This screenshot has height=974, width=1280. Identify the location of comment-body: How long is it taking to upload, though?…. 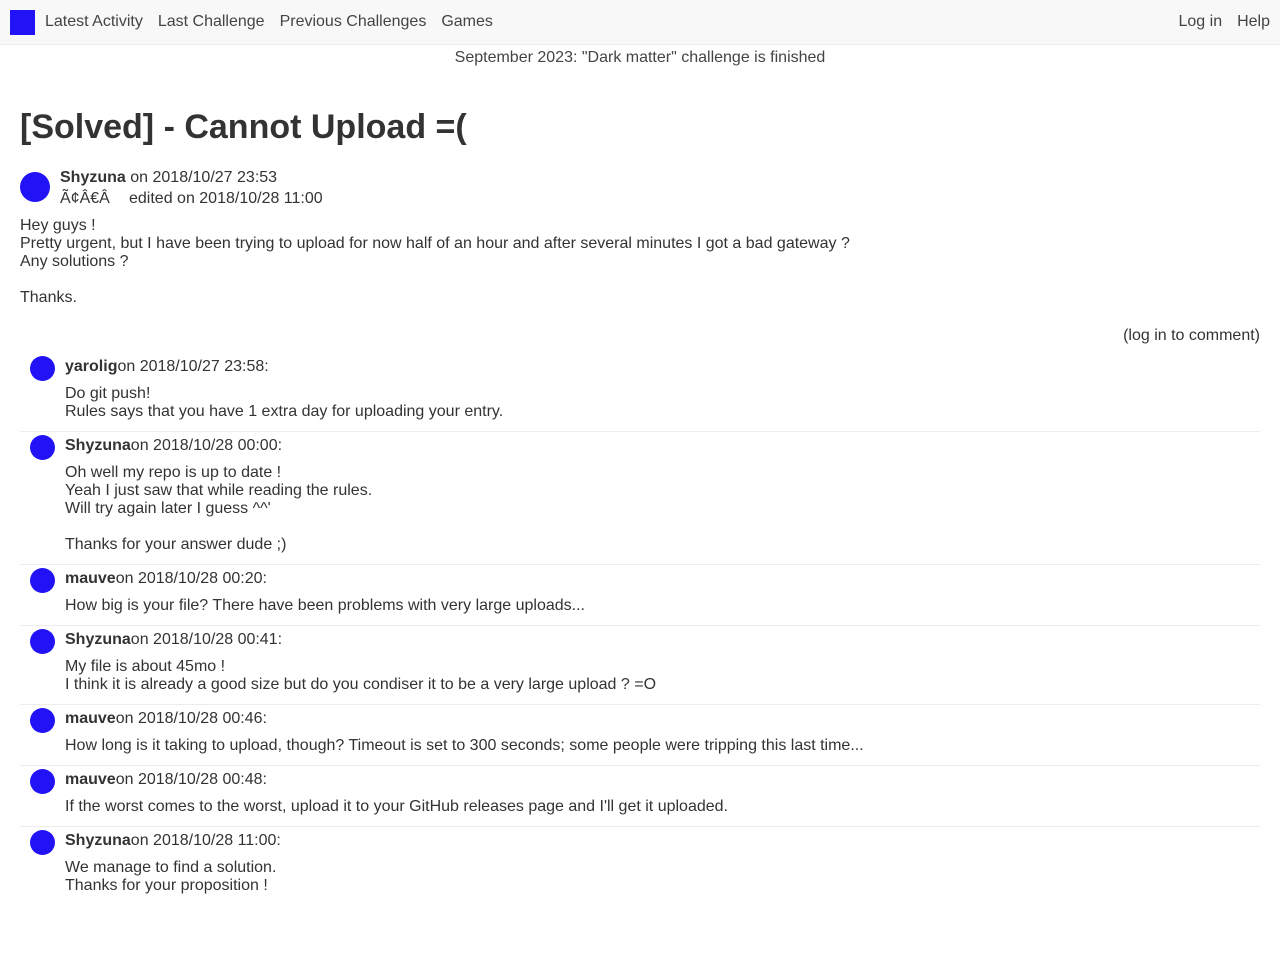
(662, 746).